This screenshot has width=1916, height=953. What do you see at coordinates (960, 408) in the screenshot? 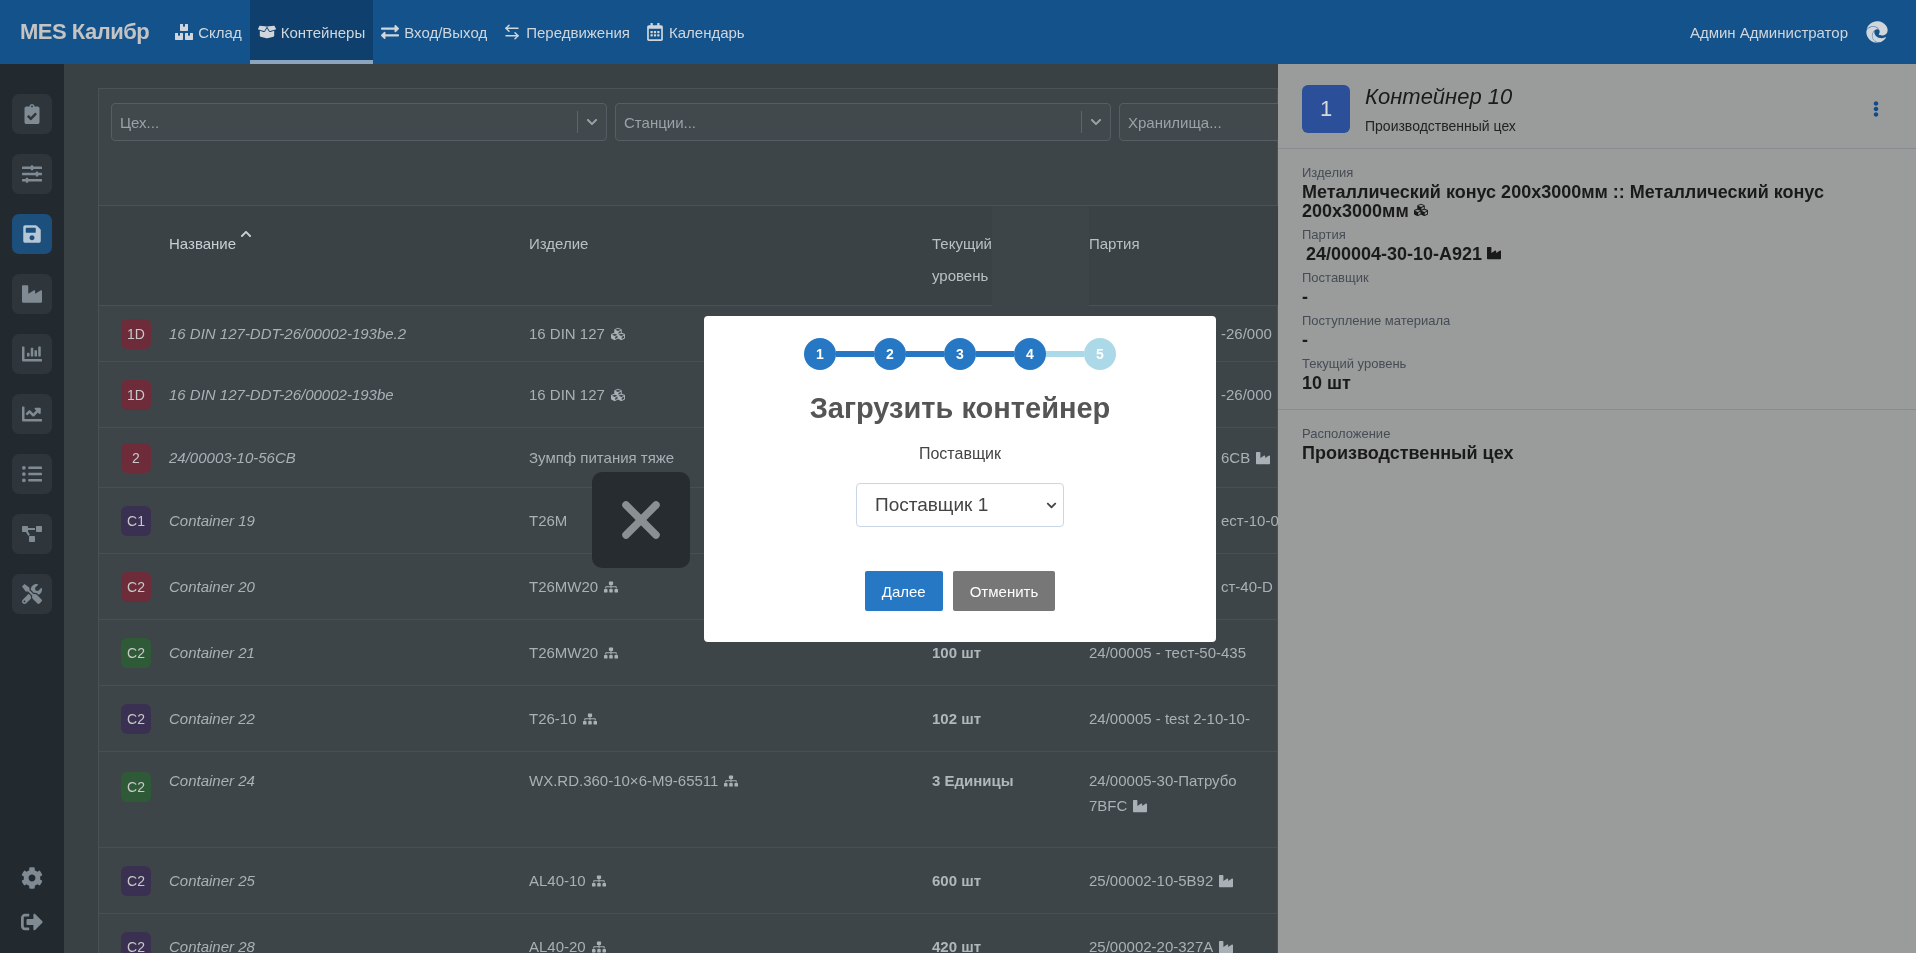
I see `modal-title: Загрузить контейнер` at bounding box center [960, 408].